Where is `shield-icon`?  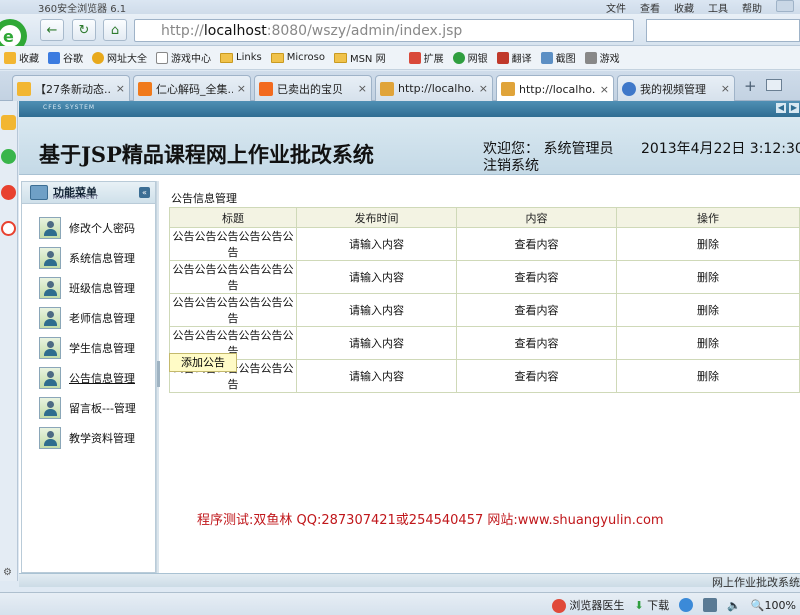 shield-icon is located at coordinates (458, 57).